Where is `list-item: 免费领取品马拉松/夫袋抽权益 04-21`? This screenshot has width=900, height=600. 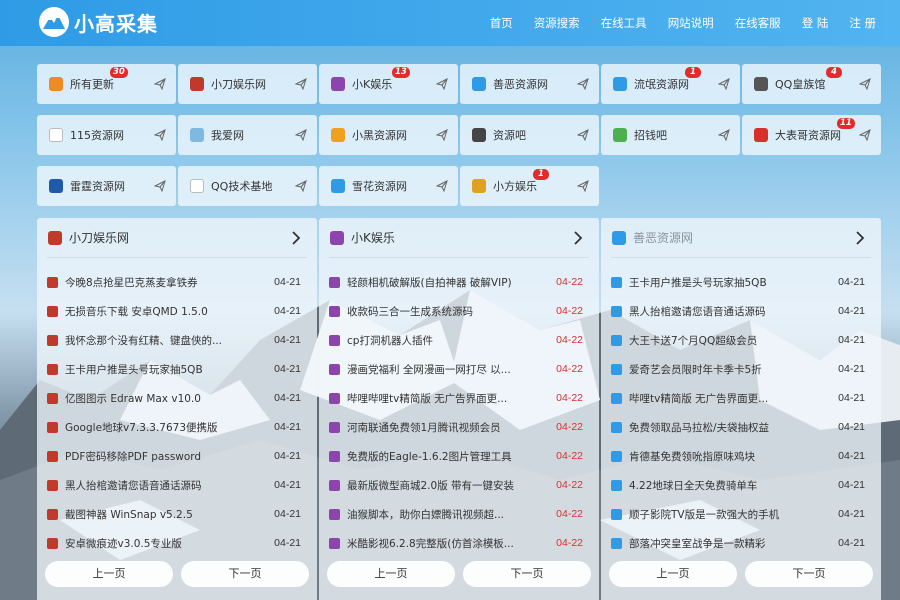 list-item: 免费领取品马拉松/夫袋抽权益 04-21 is located at coordinates (741, 427).